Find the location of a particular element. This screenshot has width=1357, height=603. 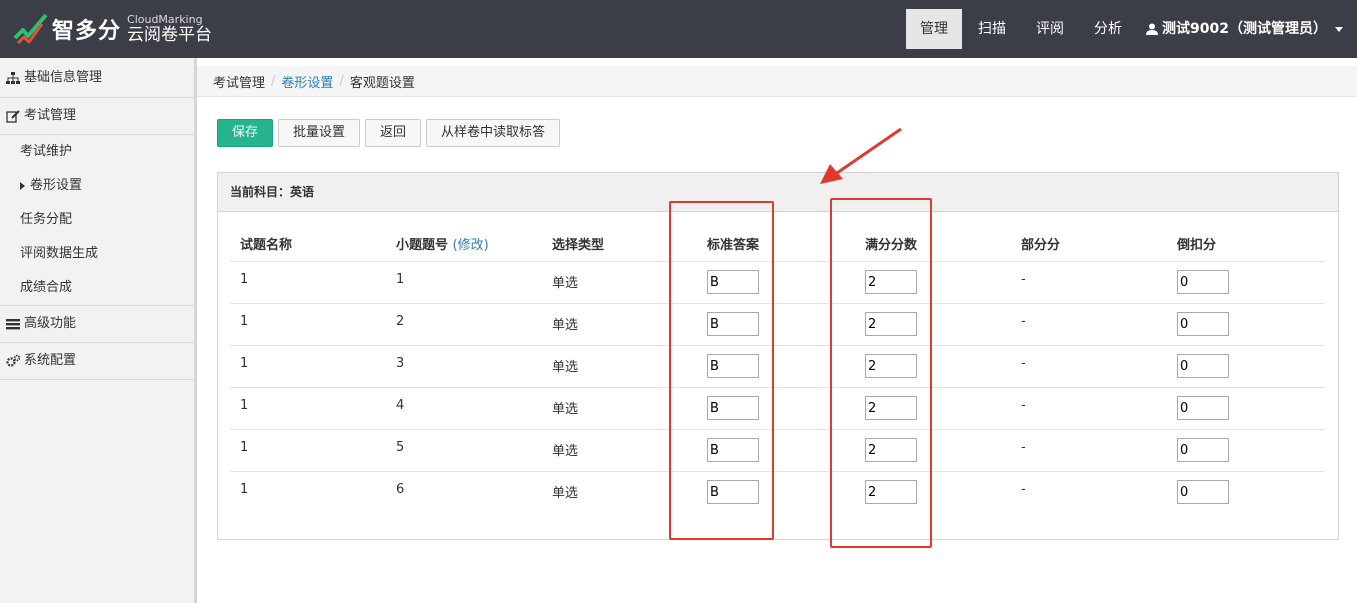

breadcrumb-objective-setting: 客观题设置 is located at coordinates (382, 83).